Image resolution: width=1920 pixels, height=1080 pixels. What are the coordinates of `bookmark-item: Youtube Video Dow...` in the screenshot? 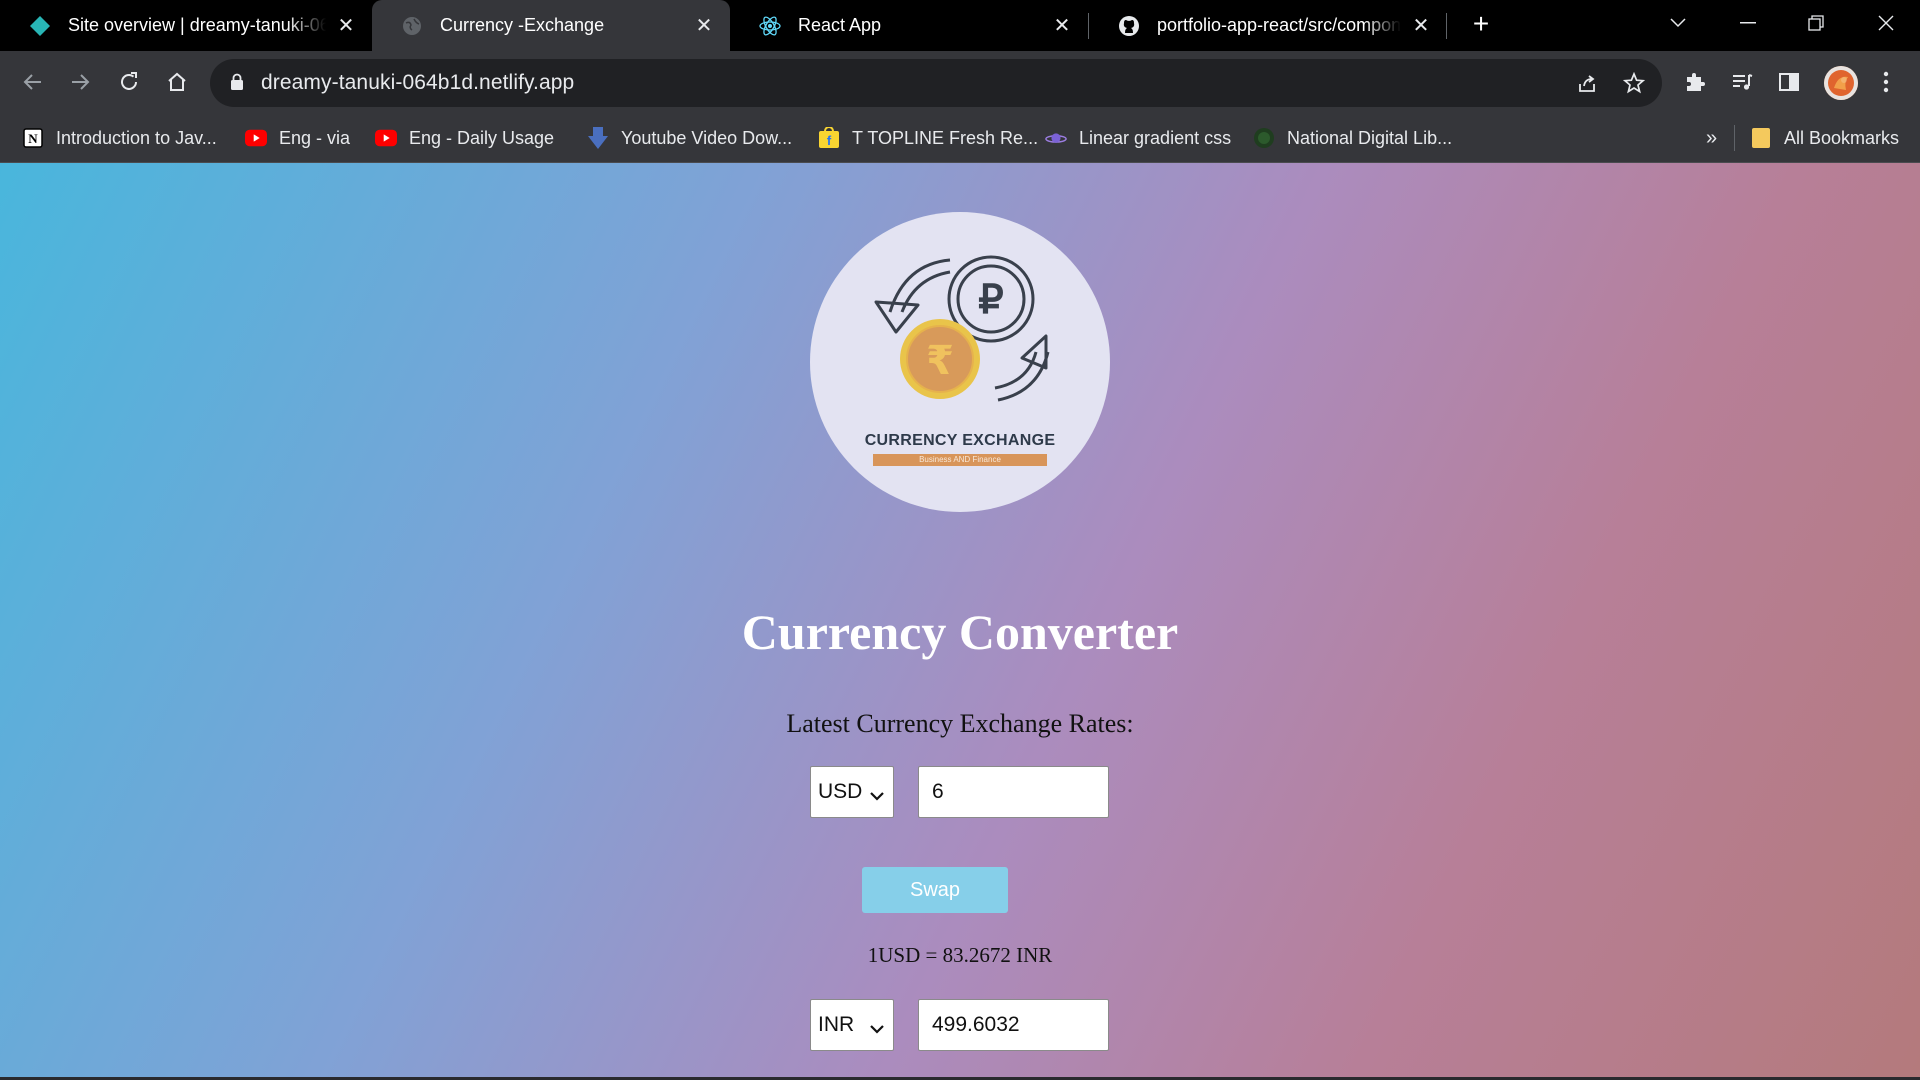 It's located at (689, 138).